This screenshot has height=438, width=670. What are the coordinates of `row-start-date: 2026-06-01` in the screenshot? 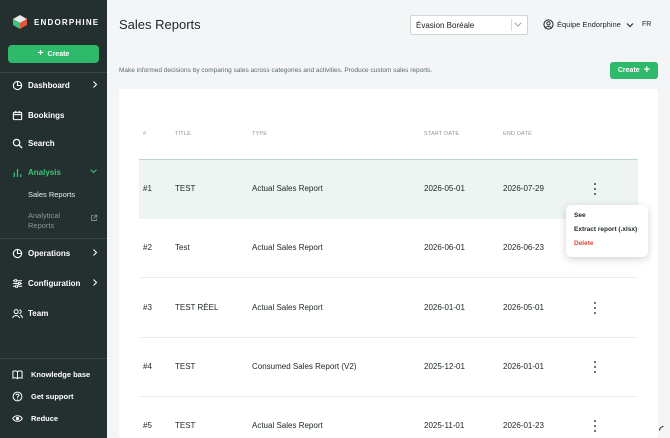 It's located at (444, 247).